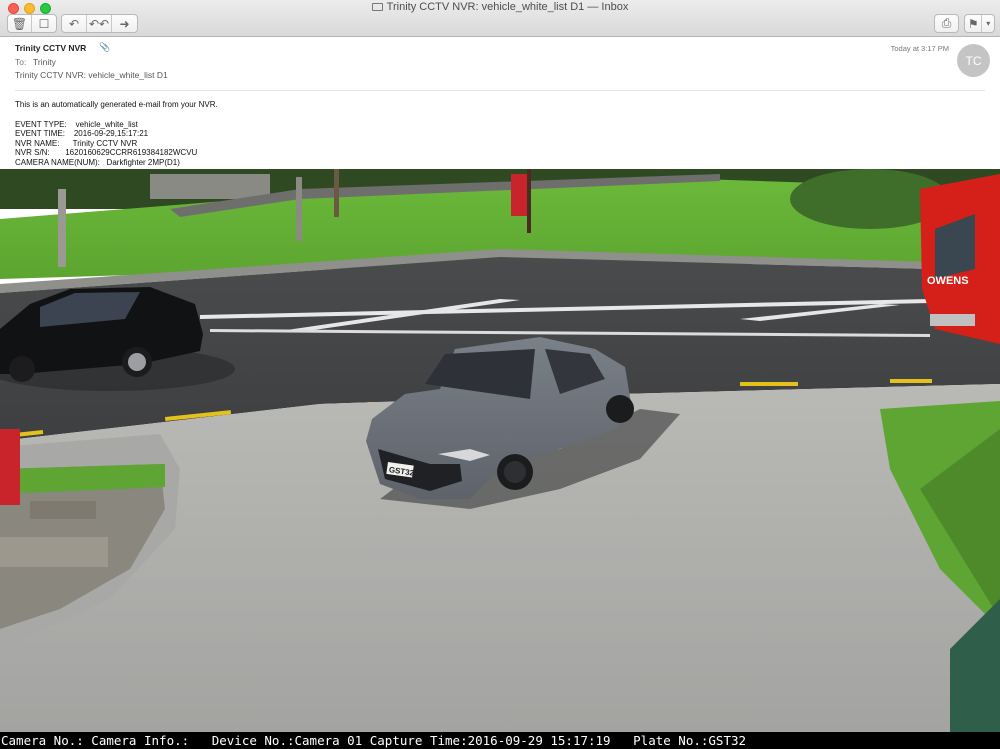 The height and width of the screenshot is (749, 1000). Describe the element at coordinates (20, 23) in the screenshot. I see `trash-icon: 🗑` at that location.